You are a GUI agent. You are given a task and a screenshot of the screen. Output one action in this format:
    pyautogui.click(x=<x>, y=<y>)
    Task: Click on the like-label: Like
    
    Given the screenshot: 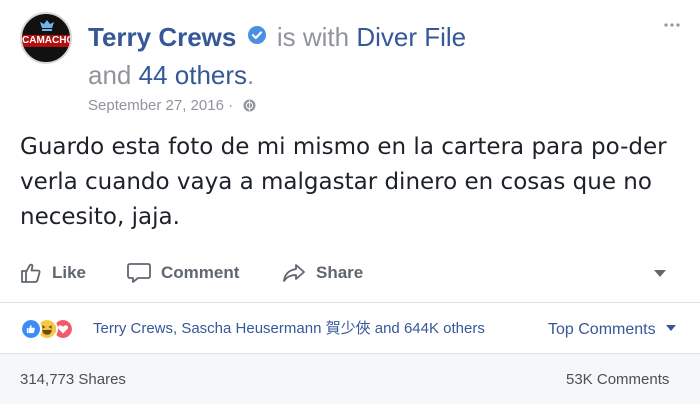 What is the action you would take?
    pyautogui.click(x=69, y=272)
    